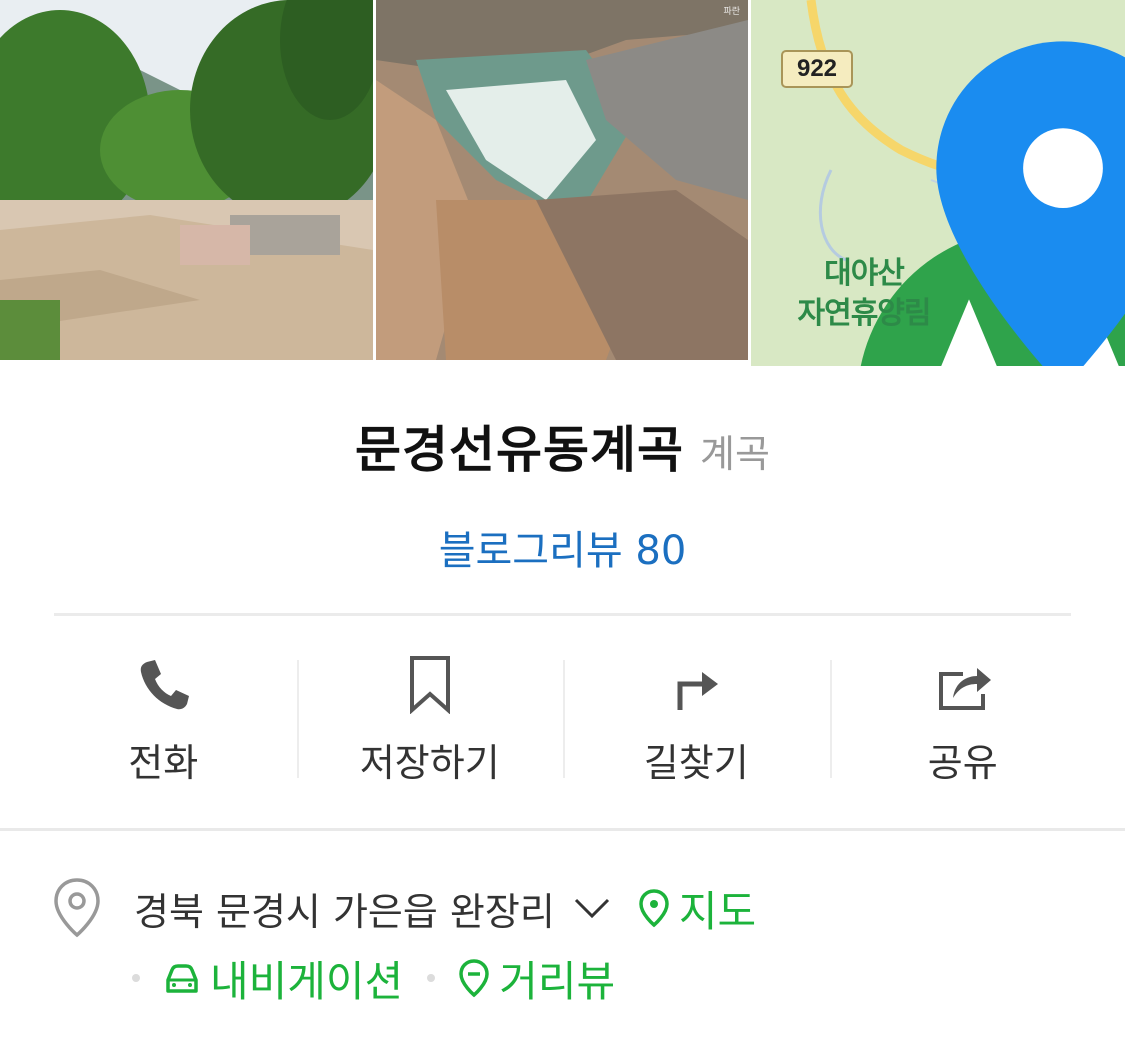  What do you see at coordinates (963, 715) in the screenshot?
I see `share-button: 공유` at bounding box center [963, 715].